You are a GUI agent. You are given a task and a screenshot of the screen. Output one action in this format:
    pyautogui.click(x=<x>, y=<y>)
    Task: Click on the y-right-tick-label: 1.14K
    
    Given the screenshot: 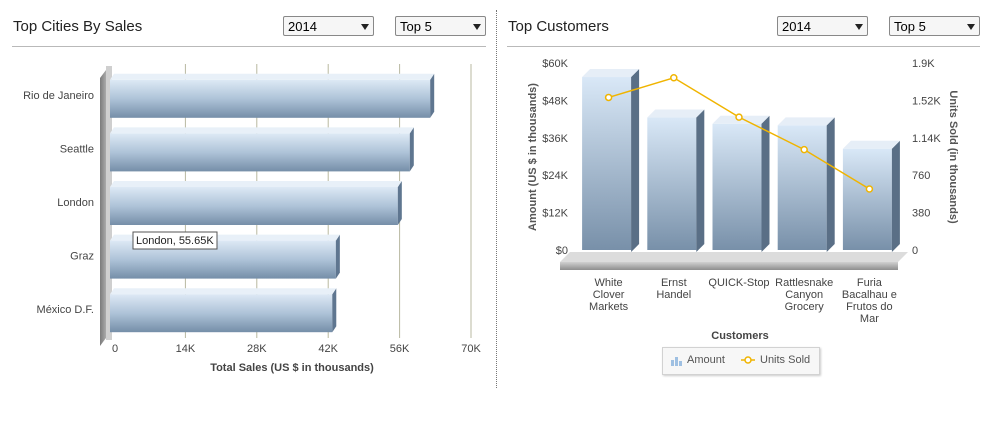 What is the action you would take?
    pyautogui.click(x=926, y=139)
    